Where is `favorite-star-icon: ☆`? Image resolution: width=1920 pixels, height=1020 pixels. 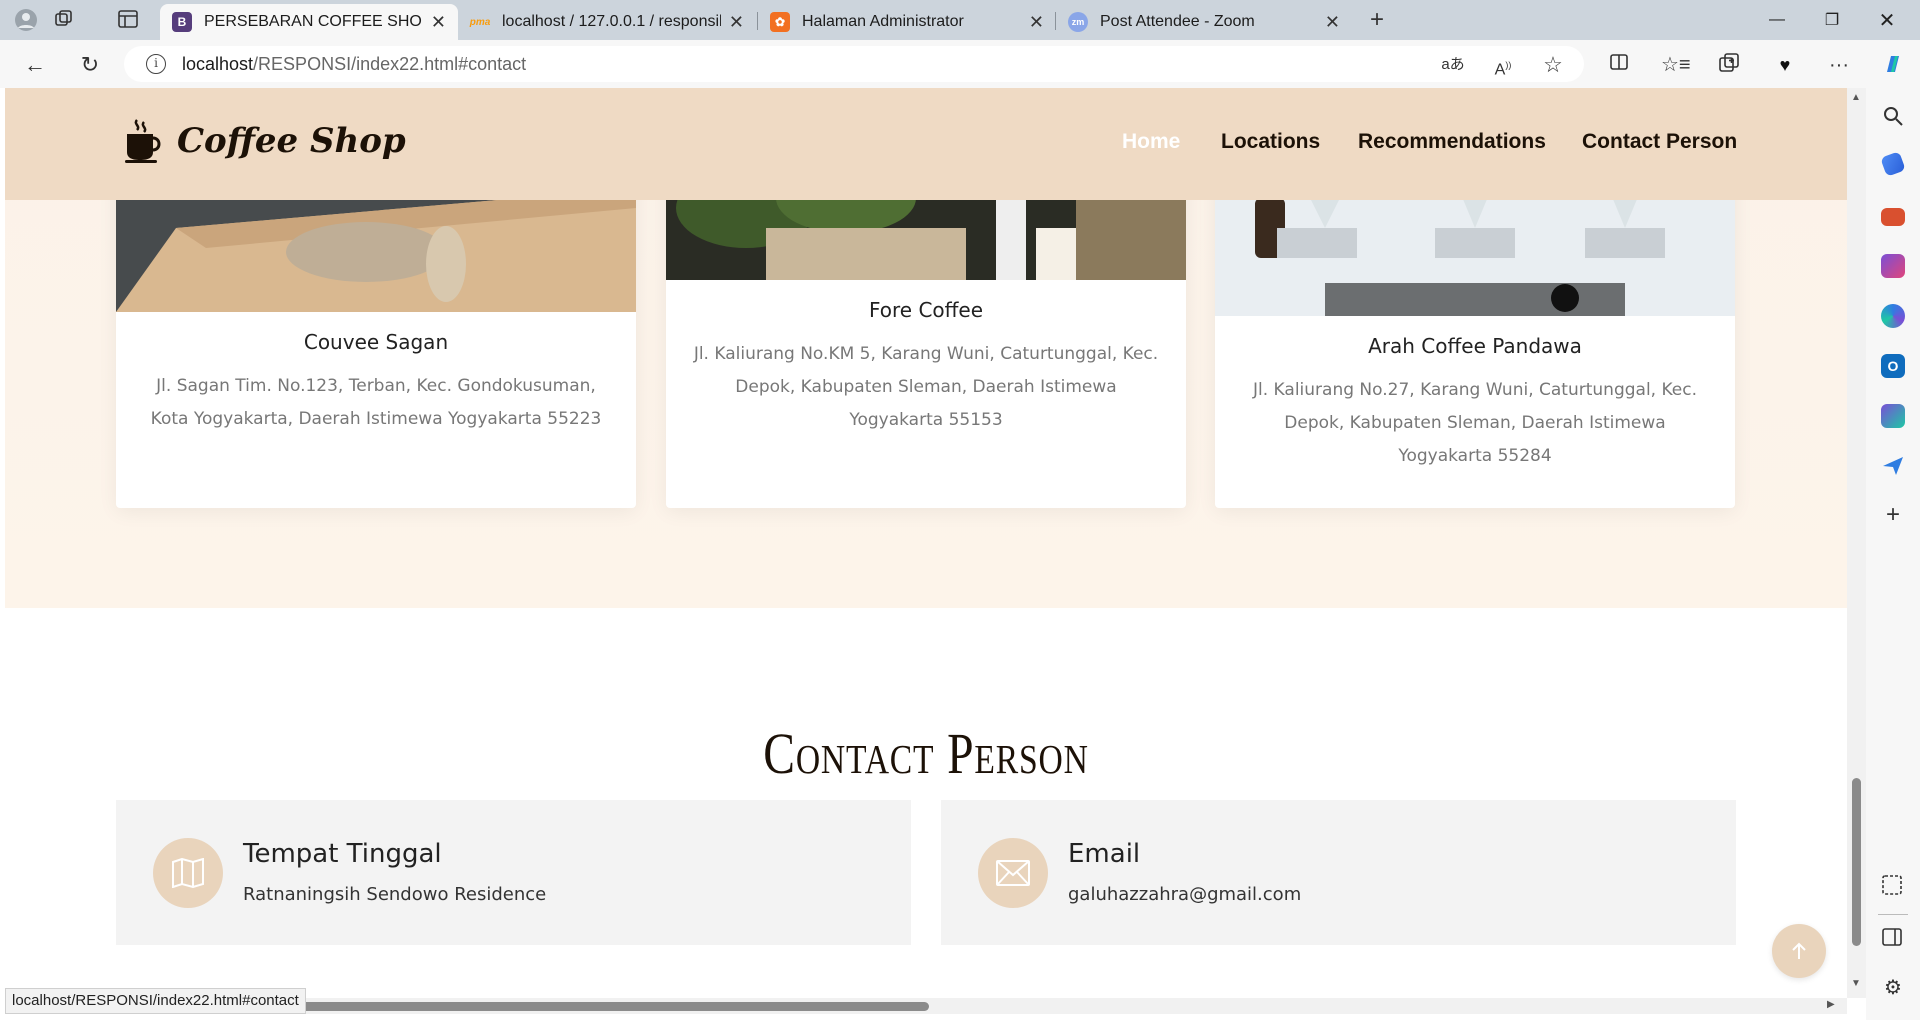
favorite-star-icon: ☆ is located at coordinates (1553, 65).